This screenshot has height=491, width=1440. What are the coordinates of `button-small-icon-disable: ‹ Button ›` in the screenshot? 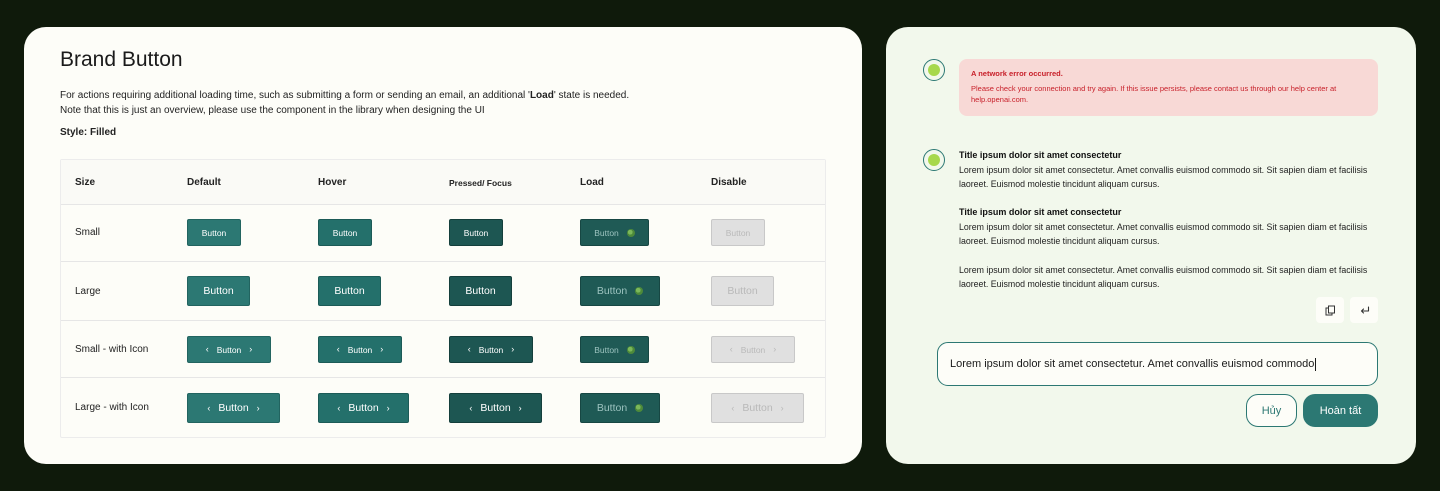 It's located at (753, 349).